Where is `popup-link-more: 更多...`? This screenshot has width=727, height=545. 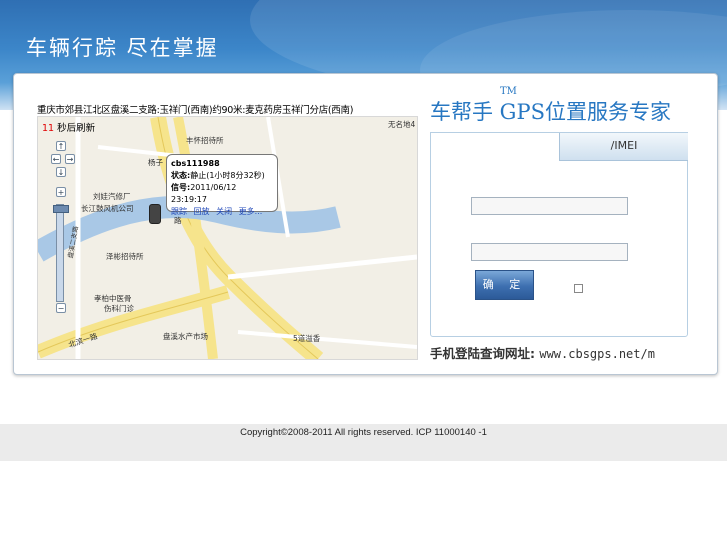 popup-link-more: 更多... is located at coordinates (251, 211).